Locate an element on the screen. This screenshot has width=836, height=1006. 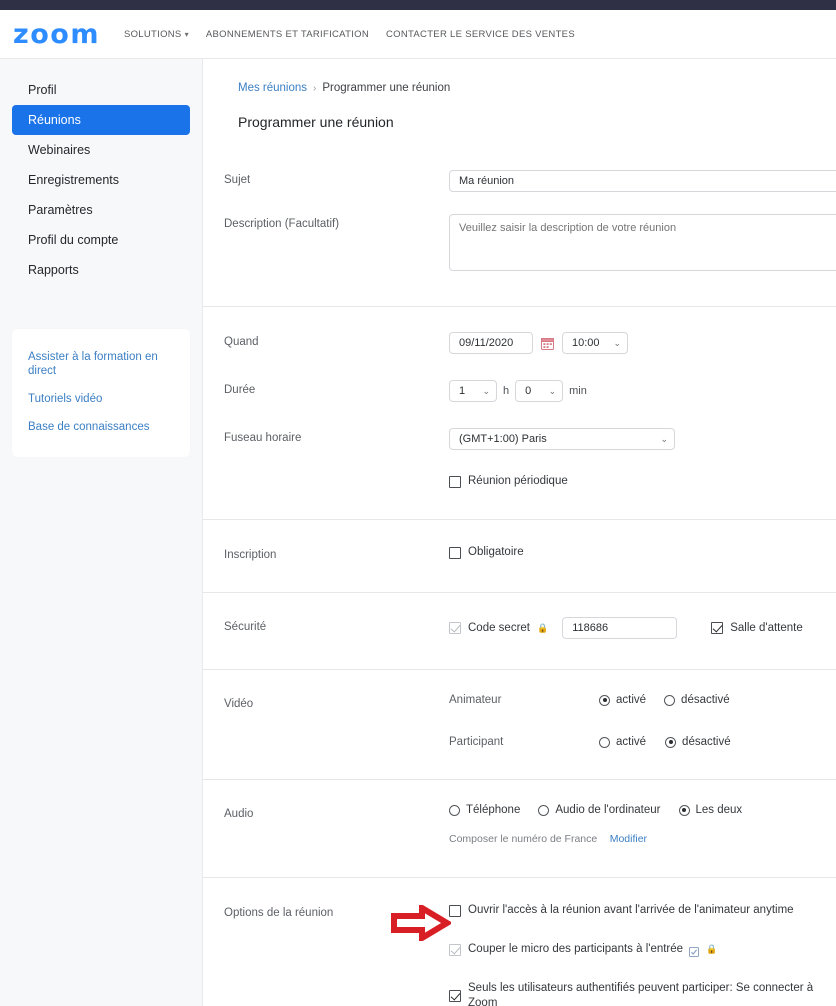
breadcrumb-current: Programmer une réunion is located at coordinates (386, 88).